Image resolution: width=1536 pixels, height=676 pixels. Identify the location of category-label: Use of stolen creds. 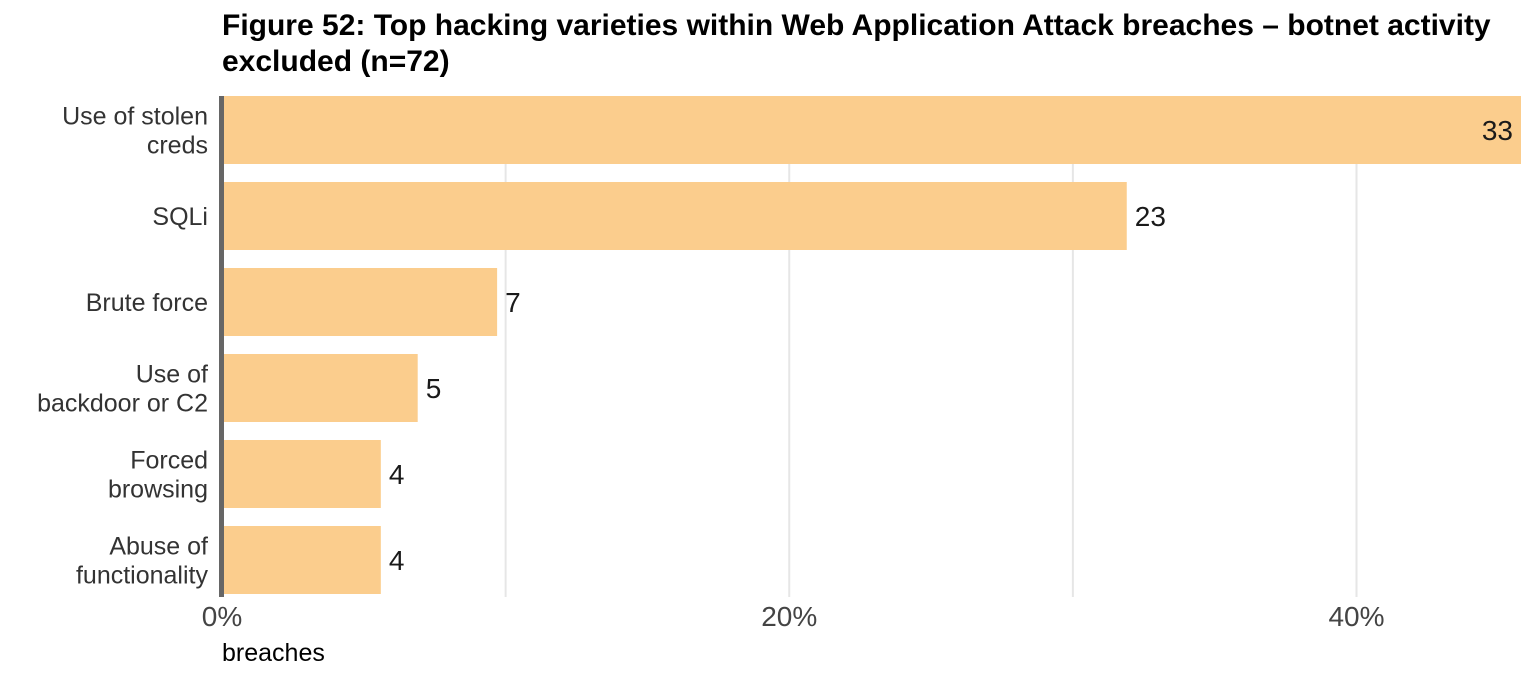
(135, 131).